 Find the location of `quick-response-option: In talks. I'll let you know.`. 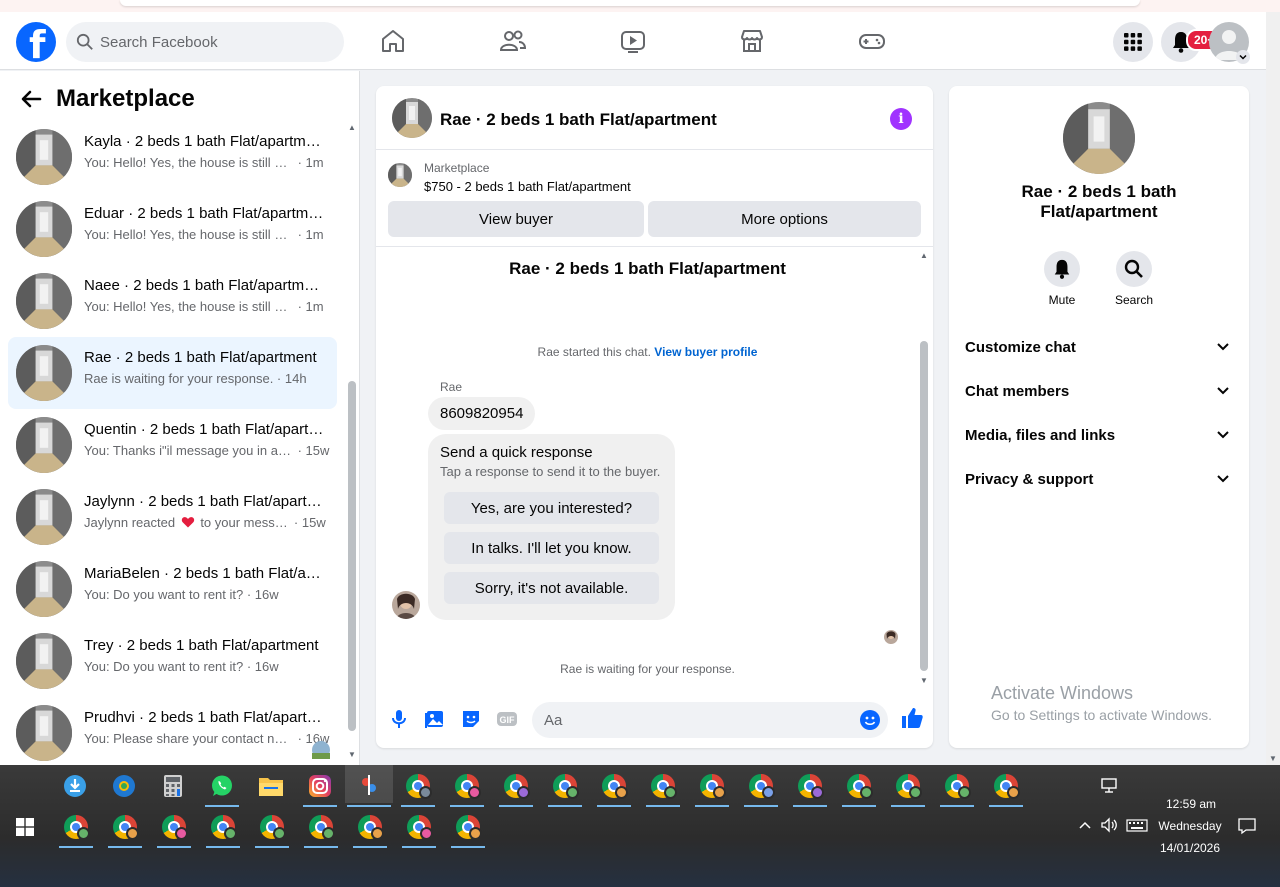

quick-response-option: In talks. I'll let you know. is located at coordinates (551, 548).